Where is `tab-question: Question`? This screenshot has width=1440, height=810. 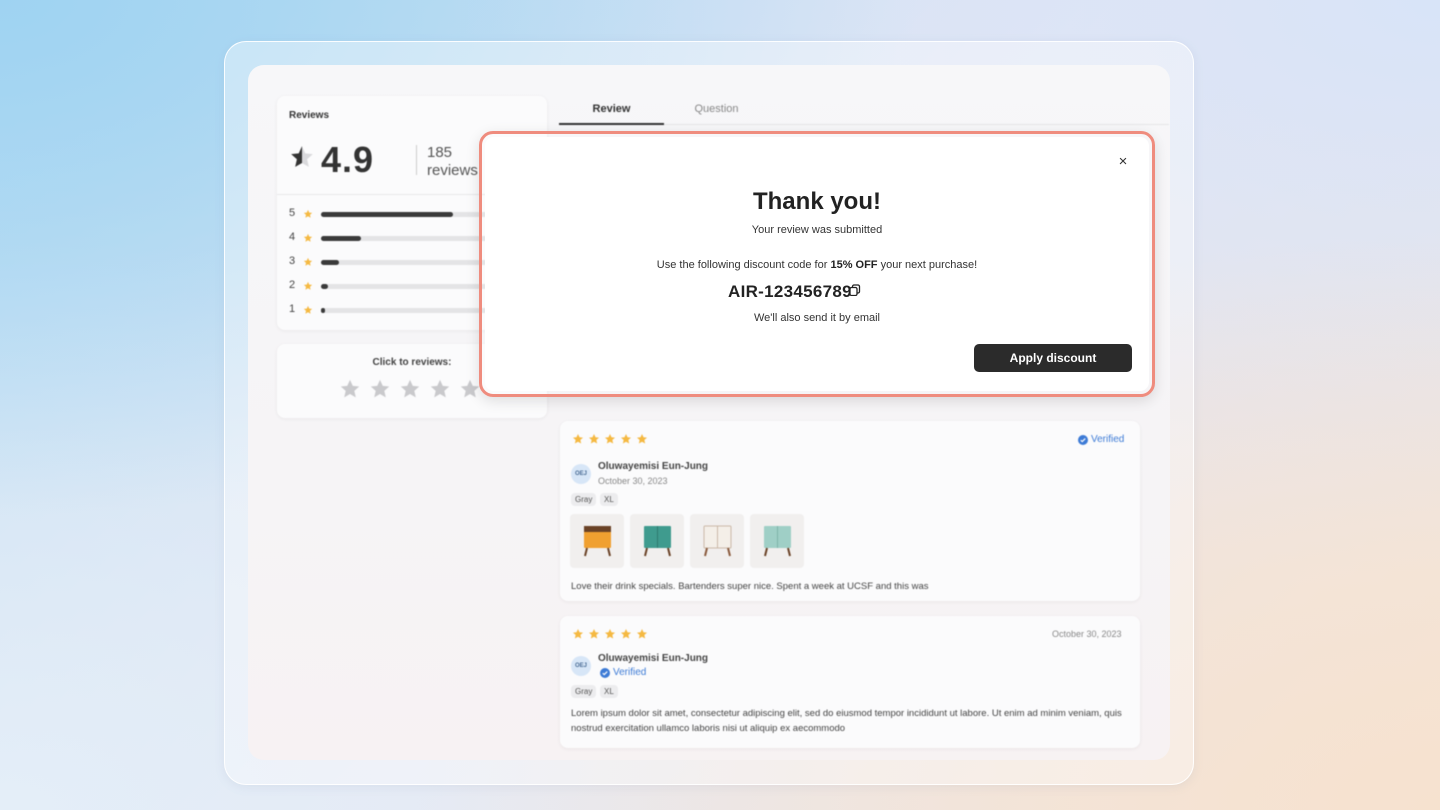 tab-question: Question is located at coordinates (716, 114).